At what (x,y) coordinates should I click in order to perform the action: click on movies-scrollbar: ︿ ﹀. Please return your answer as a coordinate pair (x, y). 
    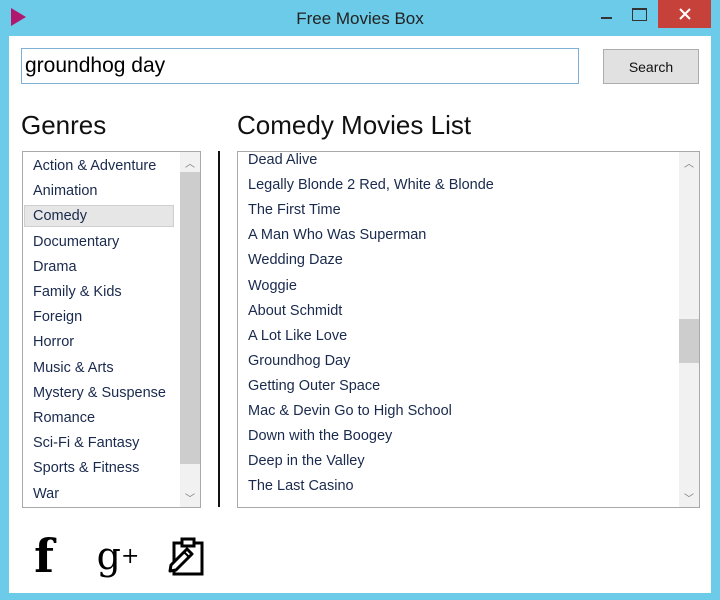
    Looking at the image, I should click on (689, 329).